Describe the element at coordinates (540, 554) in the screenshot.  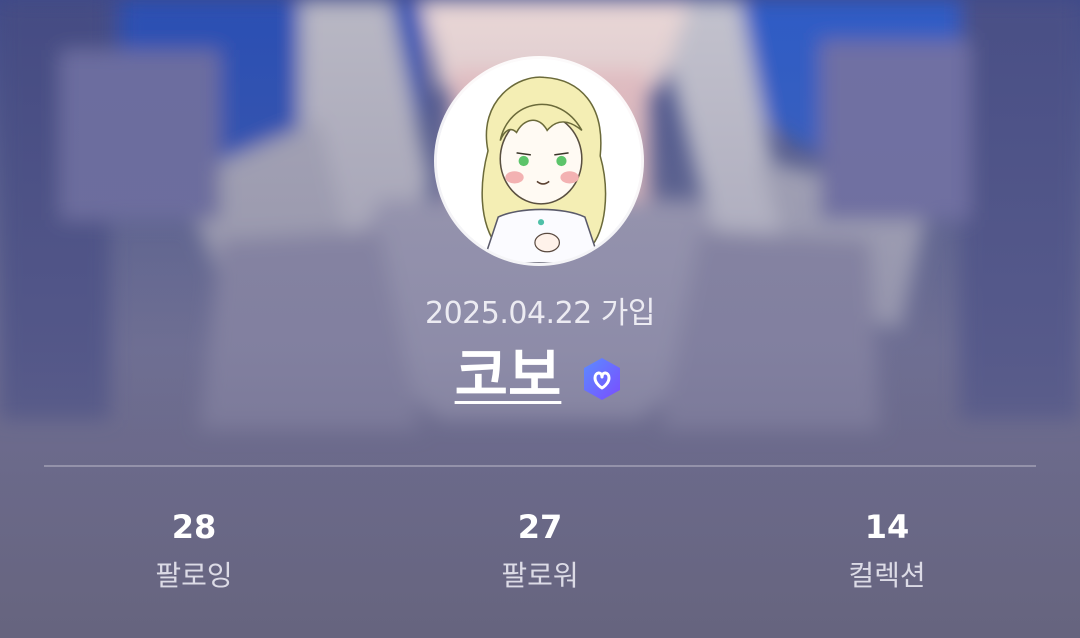
I see `stat-followers: 27 팔로워` at that location.